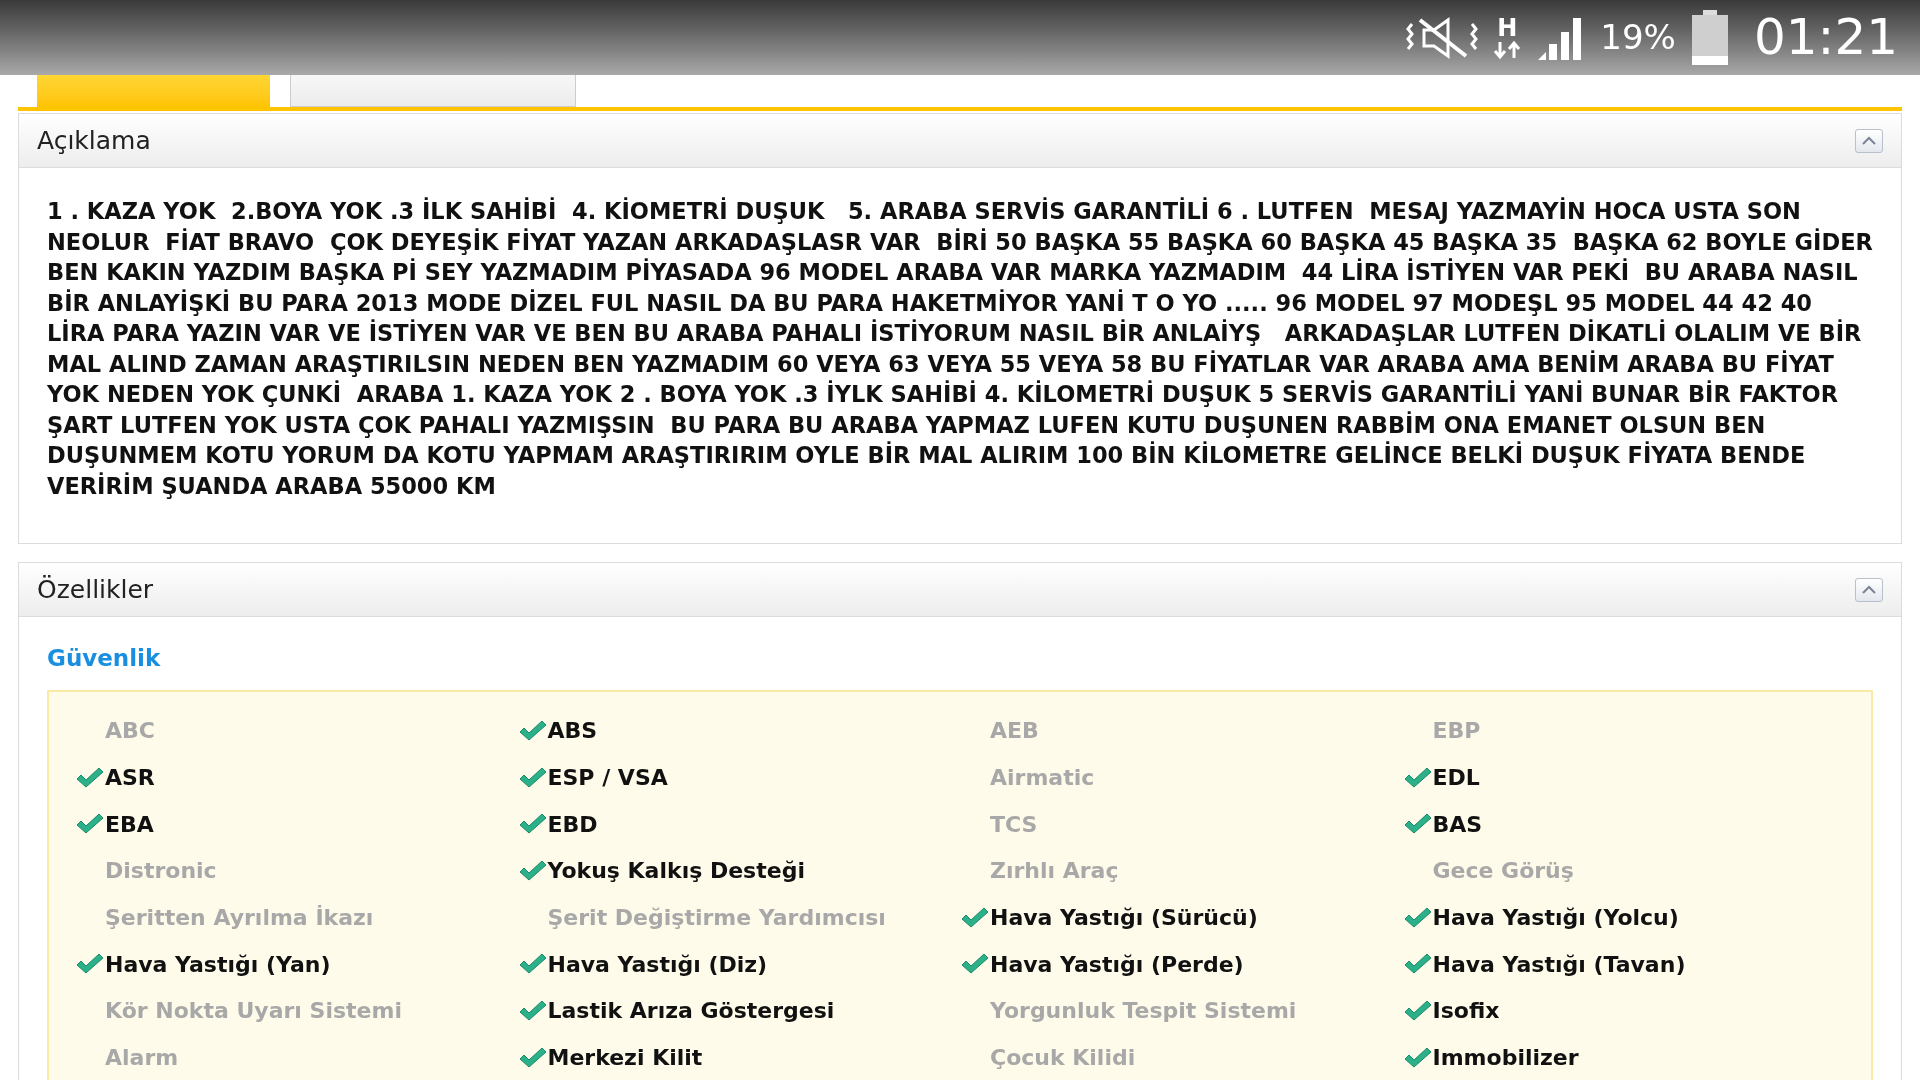 Image resolution: width=1920 pixels, height=1080 pixels. I want to click on feature-label: Kör Nokta Uyarı Sistemi, so click(253, 1011).